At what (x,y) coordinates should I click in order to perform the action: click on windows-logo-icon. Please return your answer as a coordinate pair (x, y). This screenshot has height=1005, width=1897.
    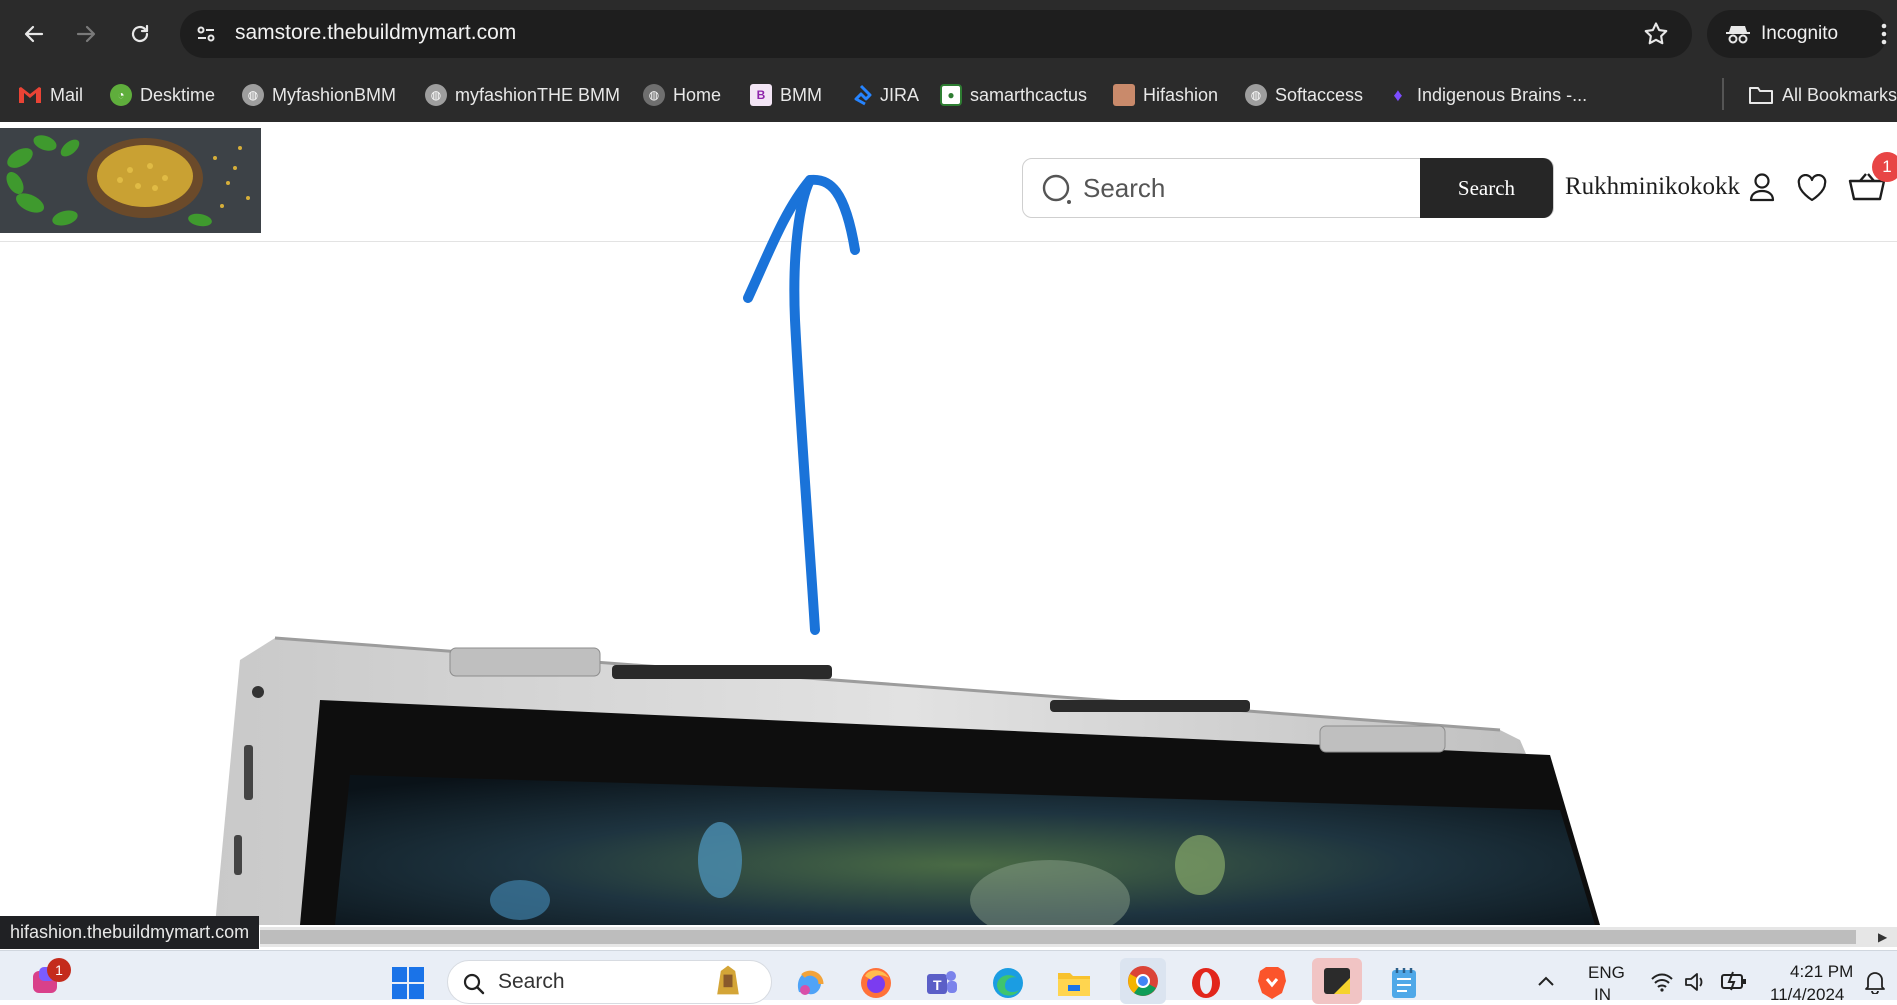
    Looking at the image, I should click on (408, 983).